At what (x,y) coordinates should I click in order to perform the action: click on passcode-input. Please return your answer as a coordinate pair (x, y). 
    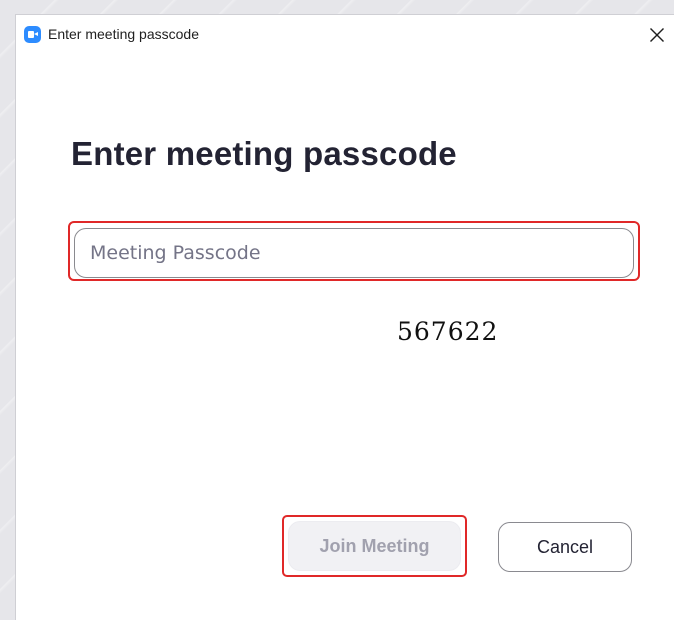
    Looking at the image, I should click on (354, 253).